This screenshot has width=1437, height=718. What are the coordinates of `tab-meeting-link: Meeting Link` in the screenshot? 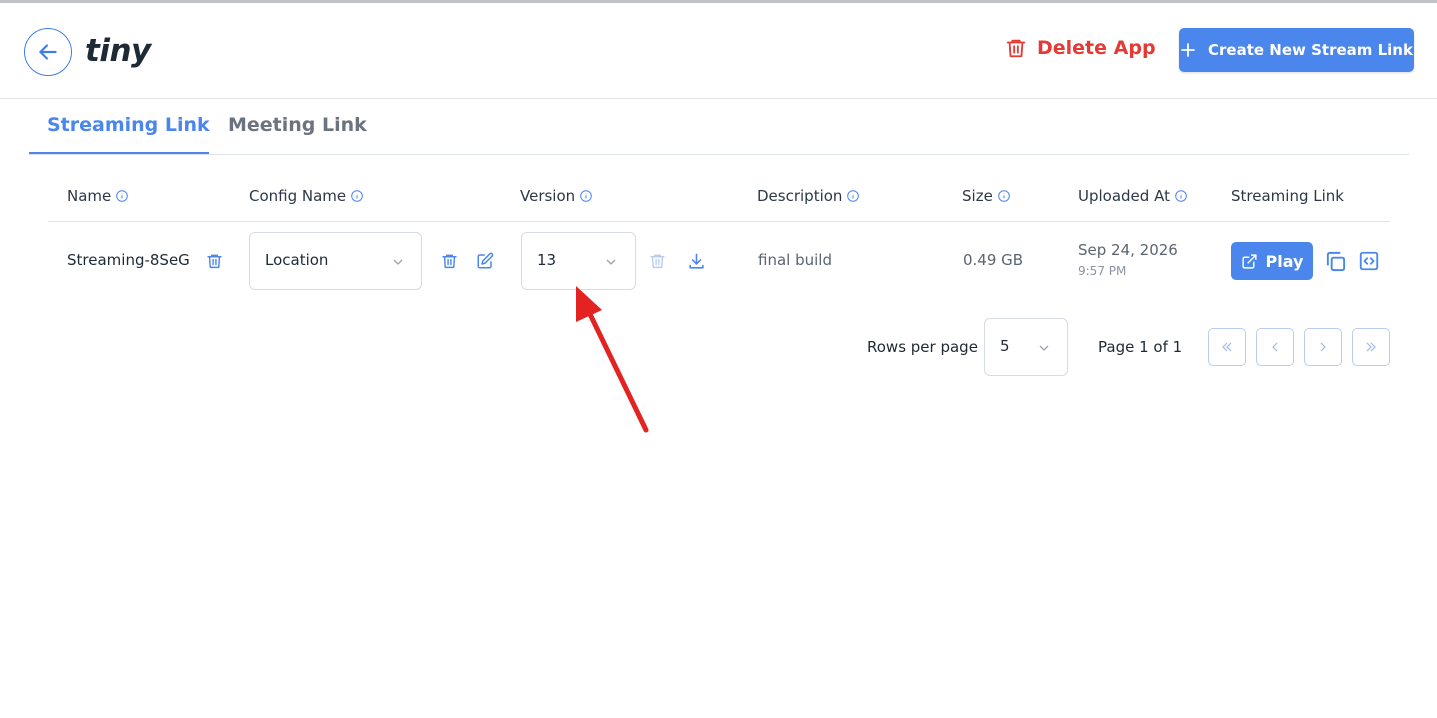 It's located at (297, 125).